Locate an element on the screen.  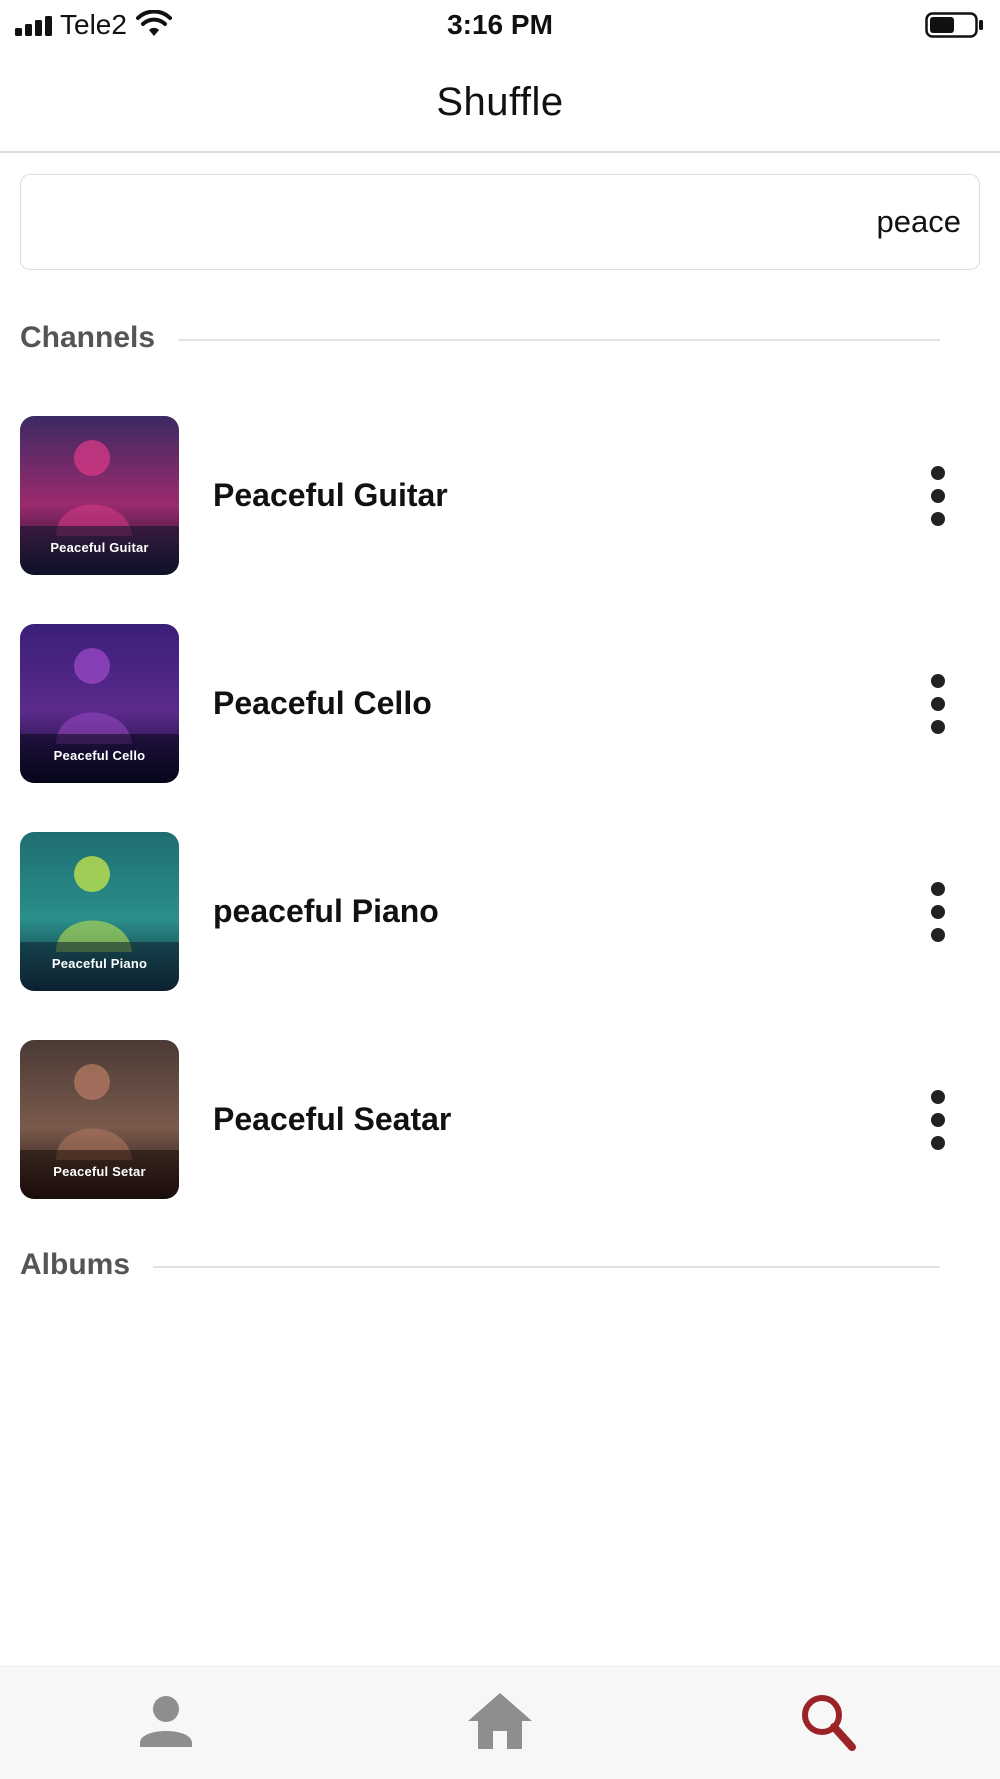
channel-thumbnail: Peaceful Piano is located at coordinates (99, 911).